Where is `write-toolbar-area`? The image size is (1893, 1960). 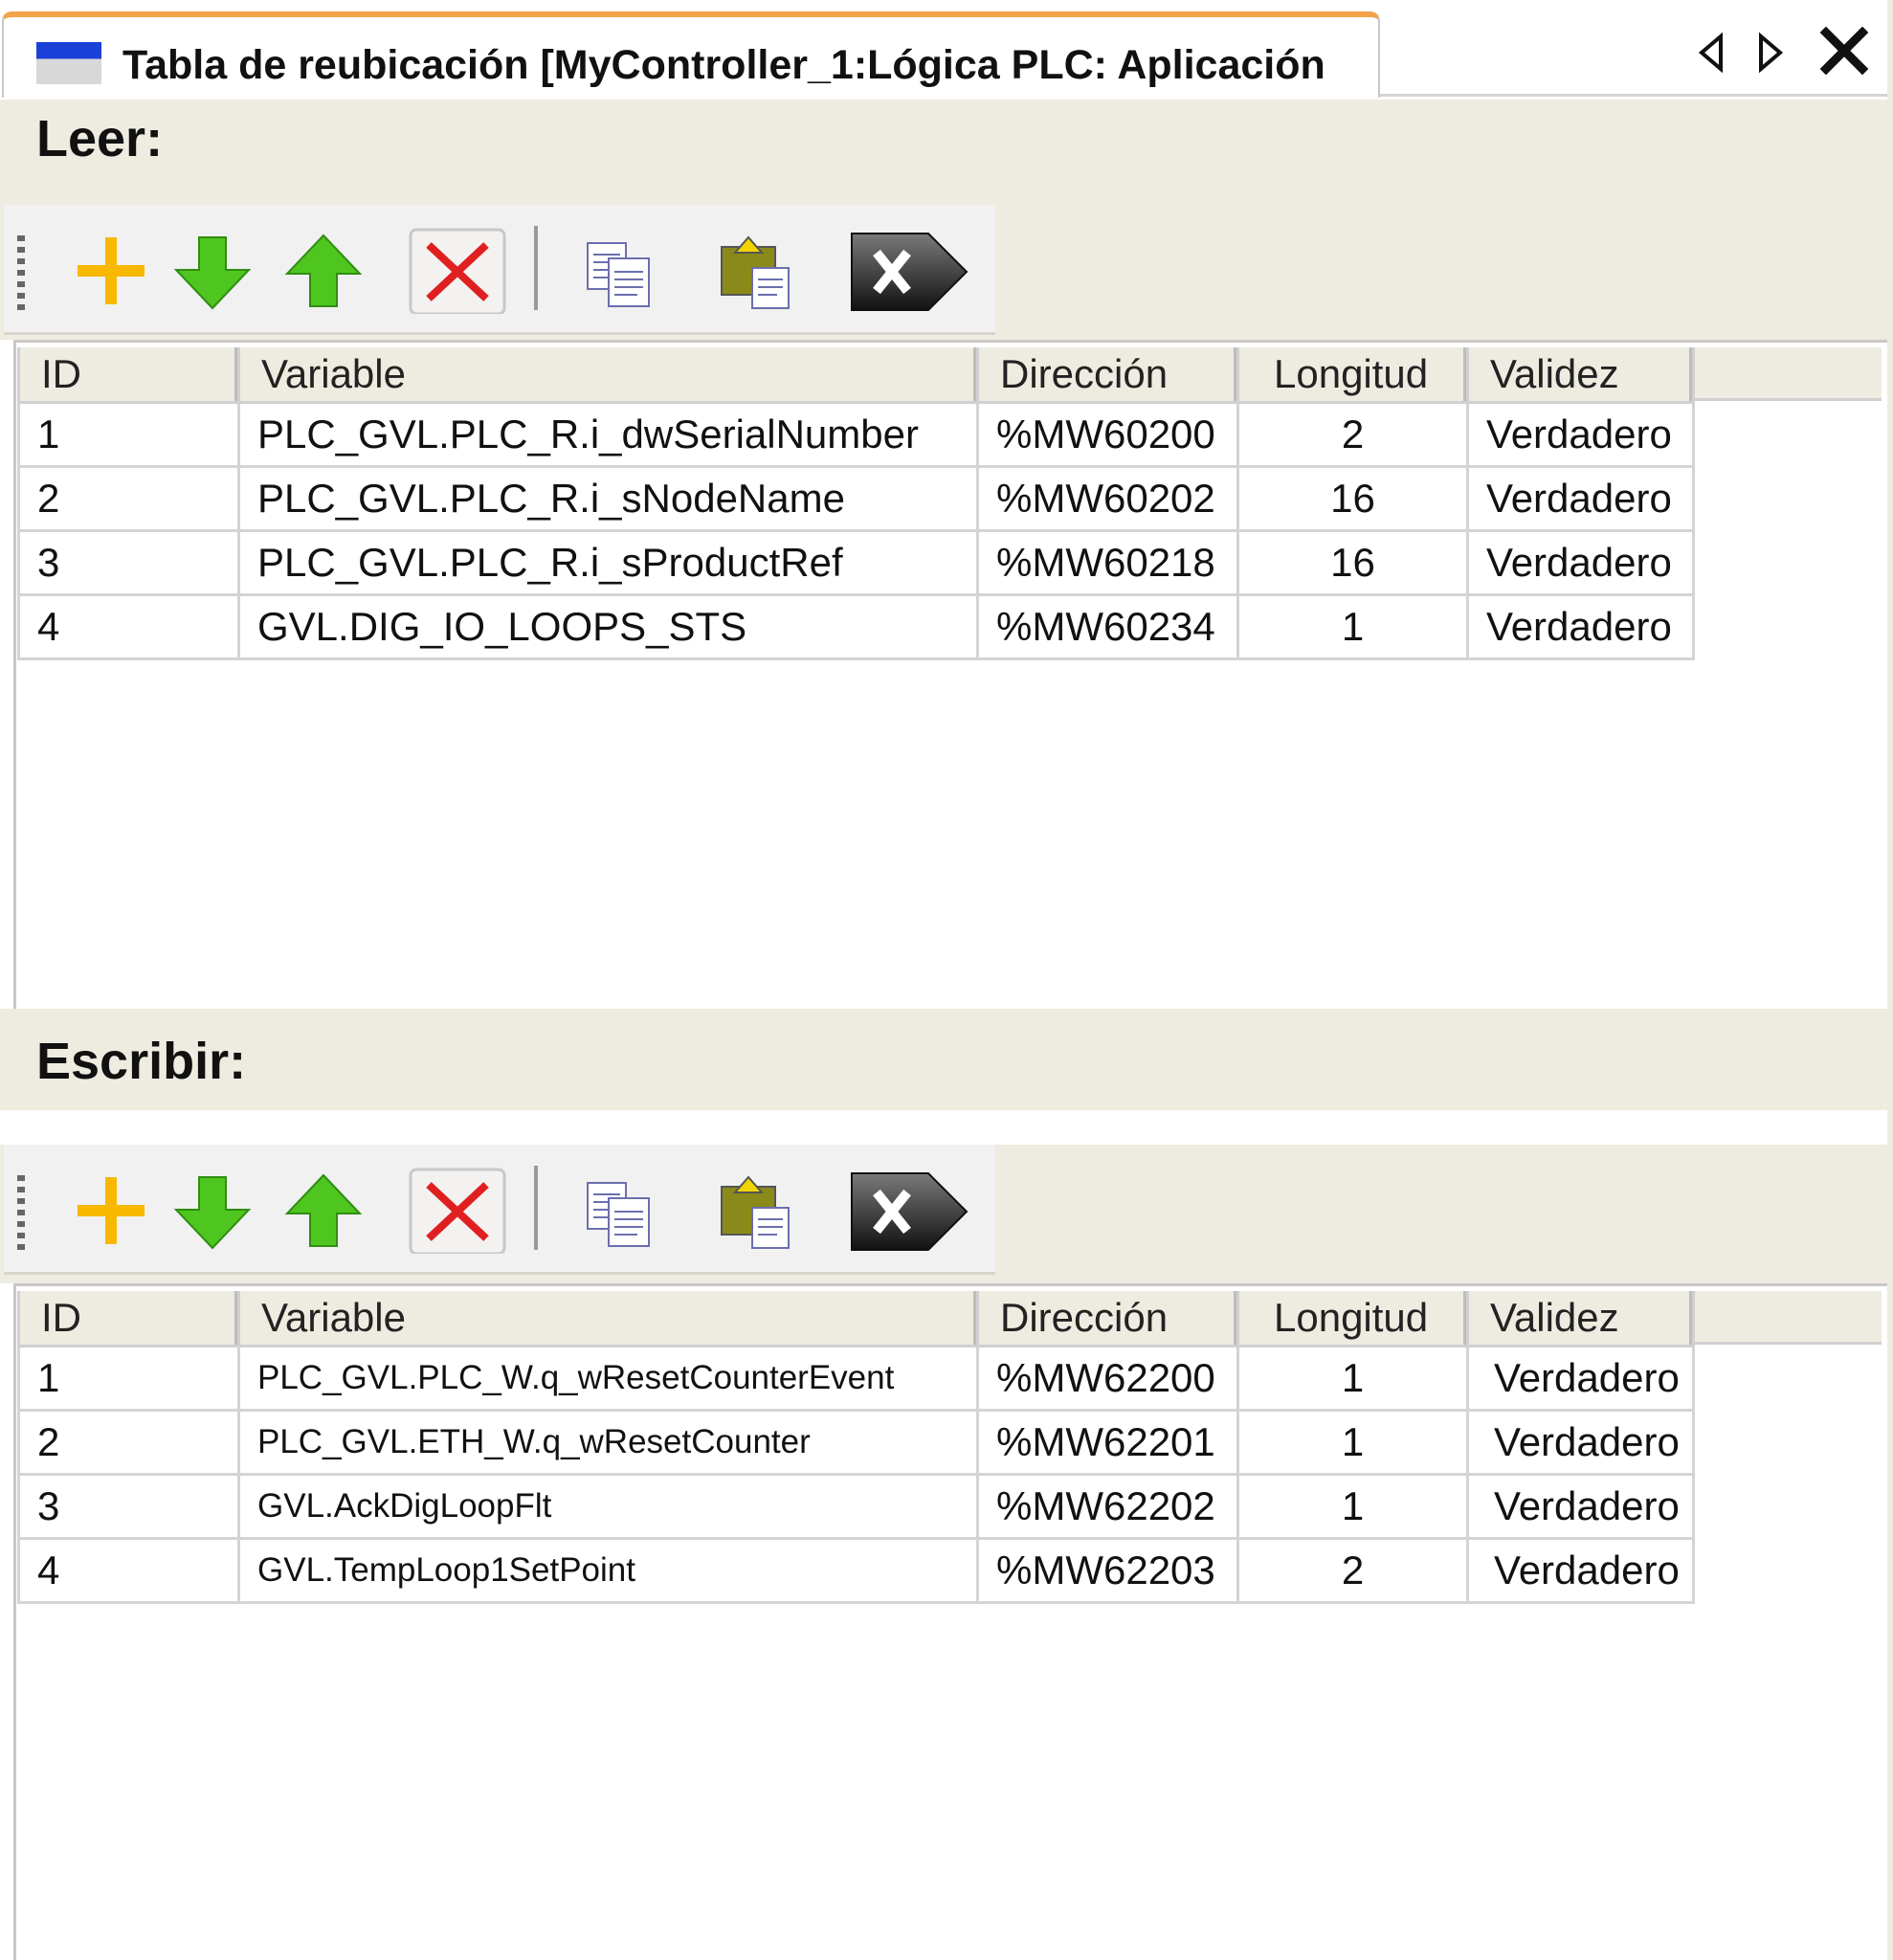
write-toolbar-area is located at coordinates (946, 1214).